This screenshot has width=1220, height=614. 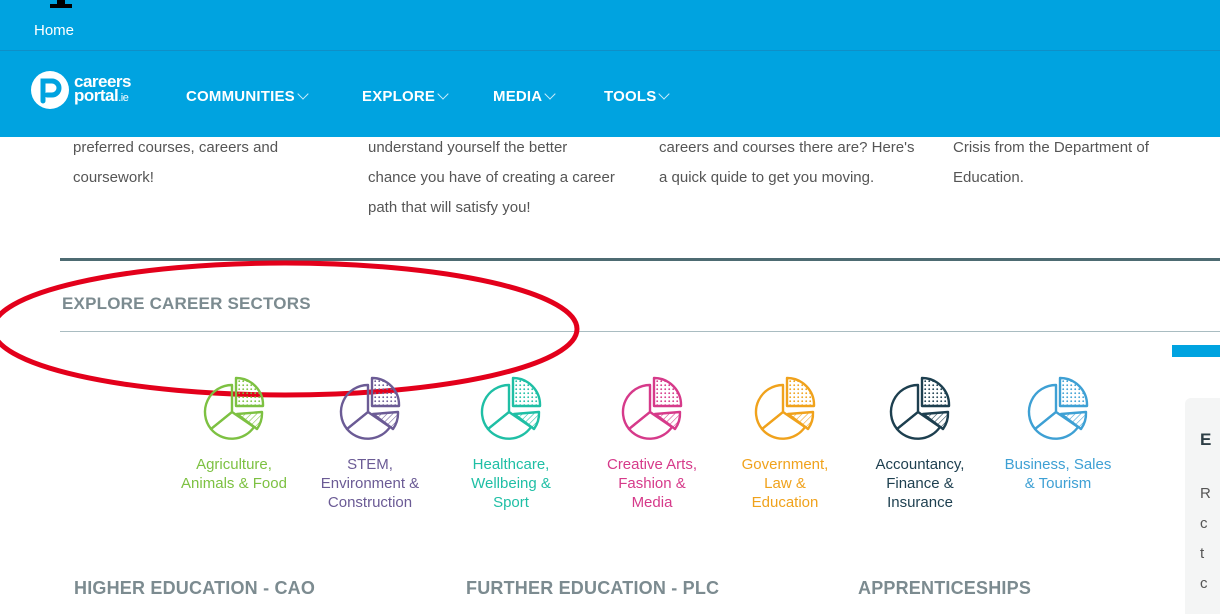 What do you see at coordinates (920, 442) in the screenshot?
I see `sector-accountancy-finance-insurance: Accountancy, Finance & Insurance` at bounding box center [920, 442].